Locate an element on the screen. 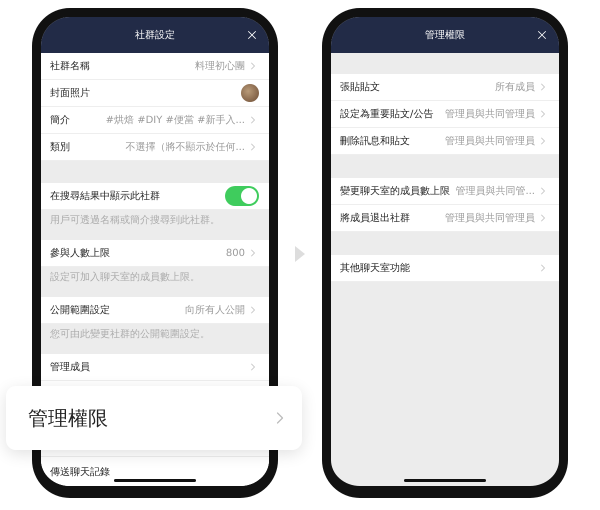  row-label: 社群名稱 is located at coordinates (70, 66).